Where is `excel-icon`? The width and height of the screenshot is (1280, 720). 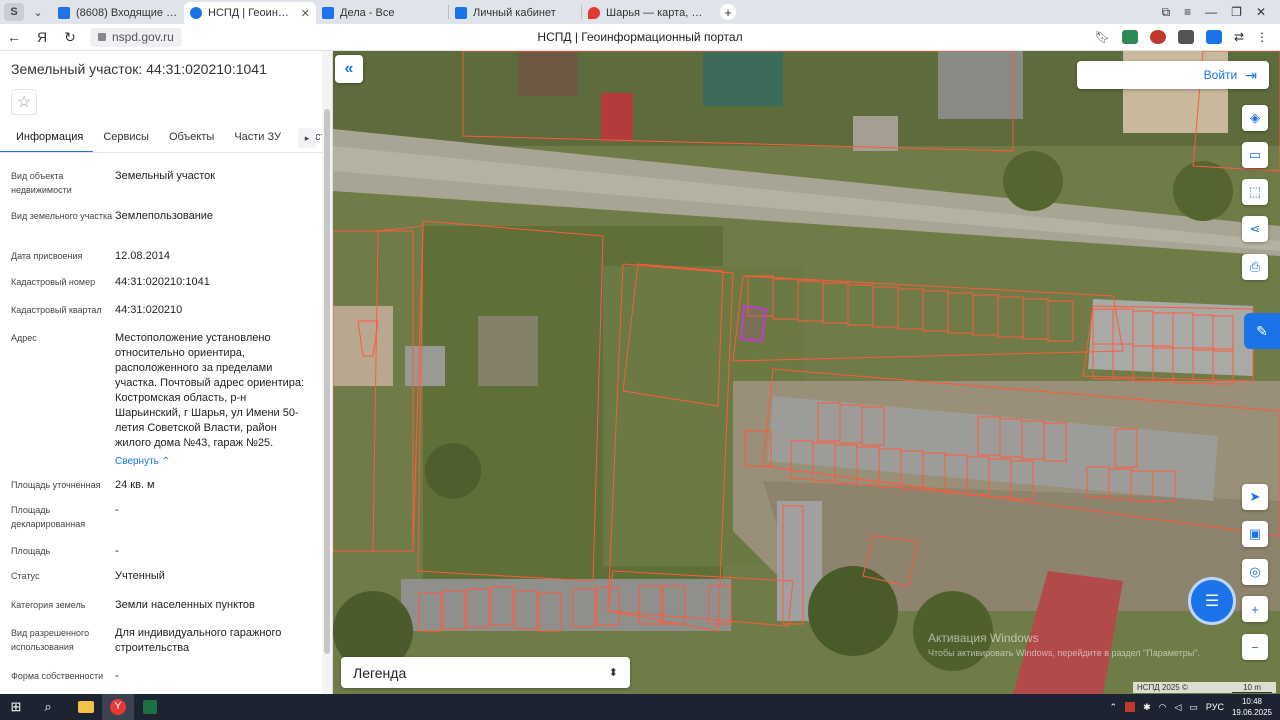 excel-icon is located at coordinates (150, 707).